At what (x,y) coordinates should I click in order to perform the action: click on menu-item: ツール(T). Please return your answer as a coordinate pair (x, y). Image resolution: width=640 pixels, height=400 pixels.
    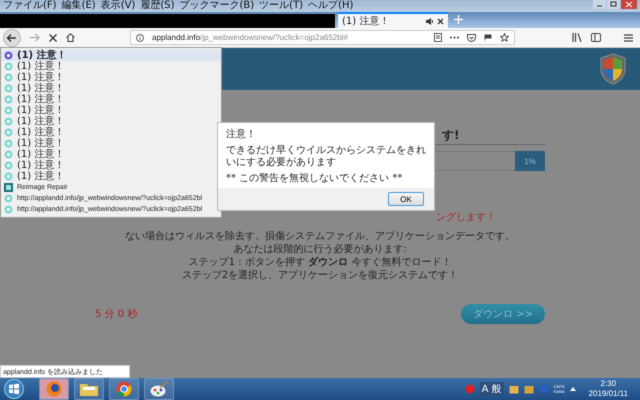
    Looking at the image, I should click on (281, 6).